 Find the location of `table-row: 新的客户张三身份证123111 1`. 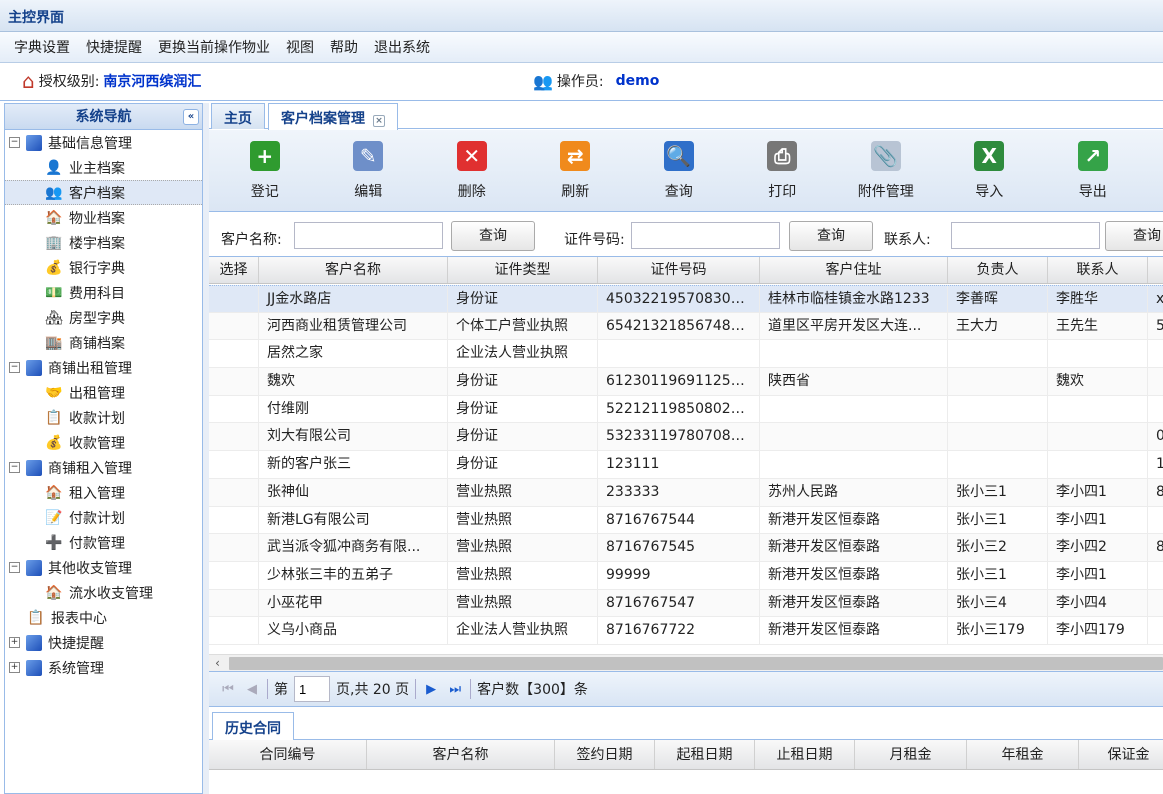

table-row: 新的客户张三身份证123111 1 is located at coordinates (686, 465).